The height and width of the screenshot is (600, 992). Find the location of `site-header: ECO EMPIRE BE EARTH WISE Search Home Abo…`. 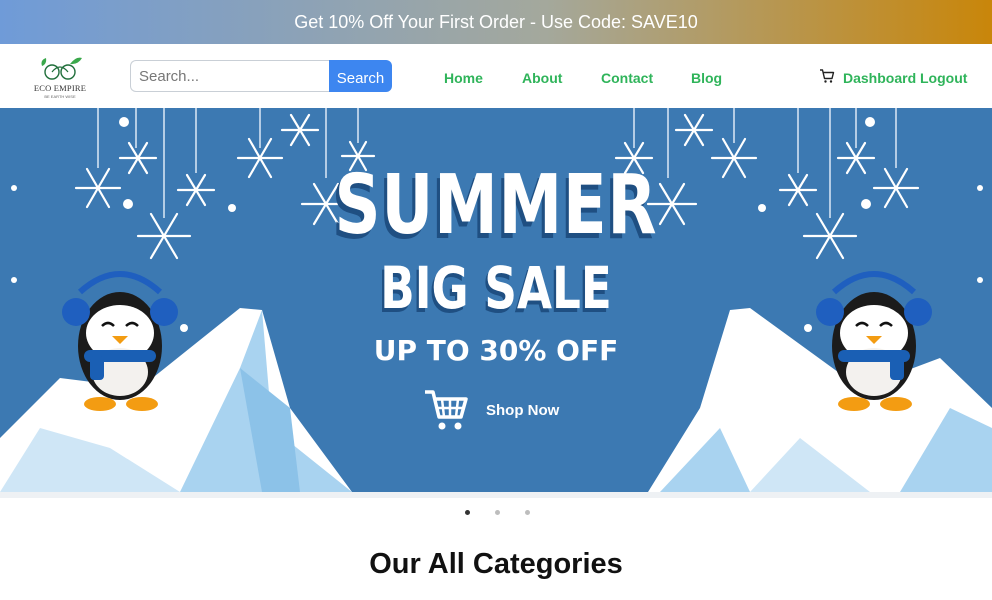

site-header: ECO EMPIRE BE EARTH WISE Search Home Abo… is located at coordinates (496, 76).